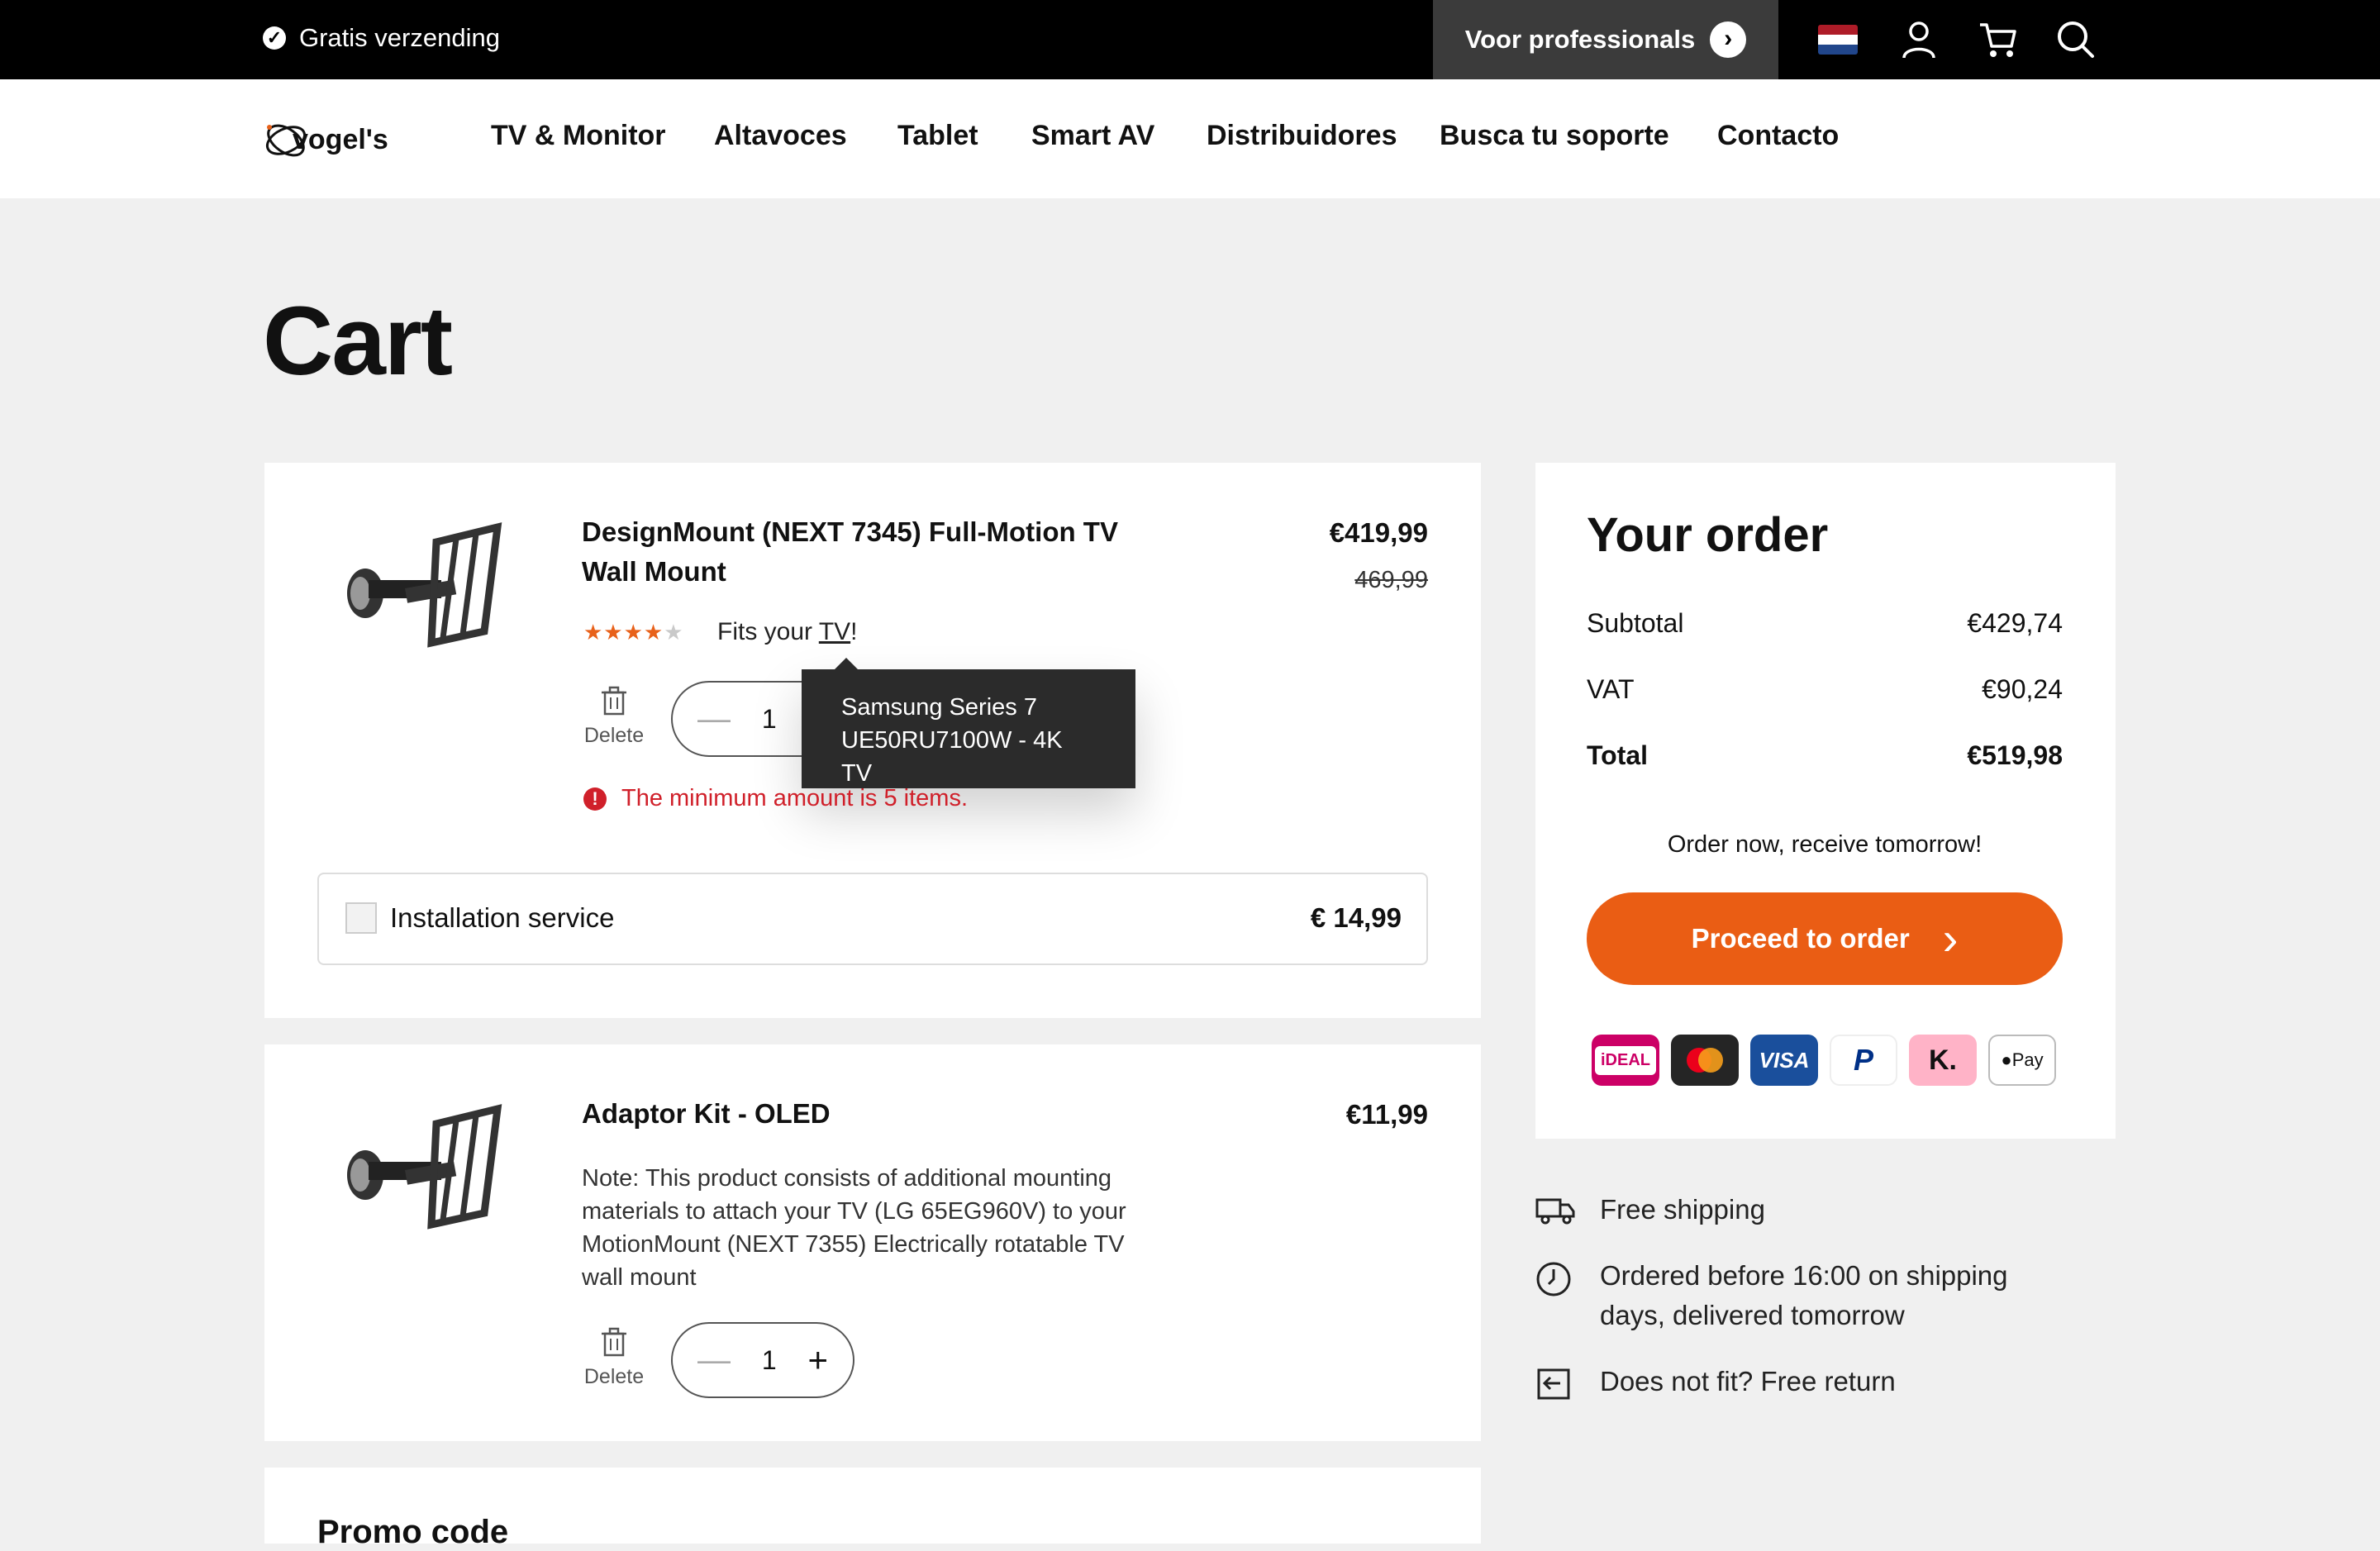 This screenshot has height=1551, width=2380. I want to click on original-price: 469,99, so click(1391, 580).